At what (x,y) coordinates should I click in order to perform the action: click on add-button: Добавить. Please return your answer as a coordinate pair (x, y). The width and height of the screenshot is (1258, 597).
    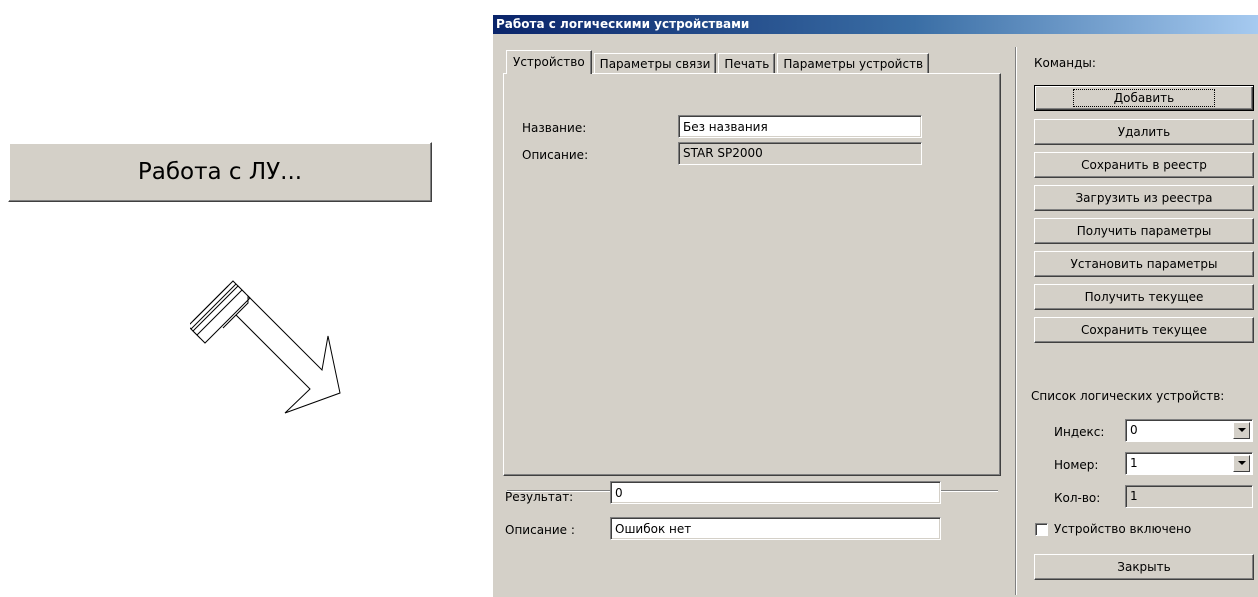
    Looking at the image, I should click on (1144, 98).